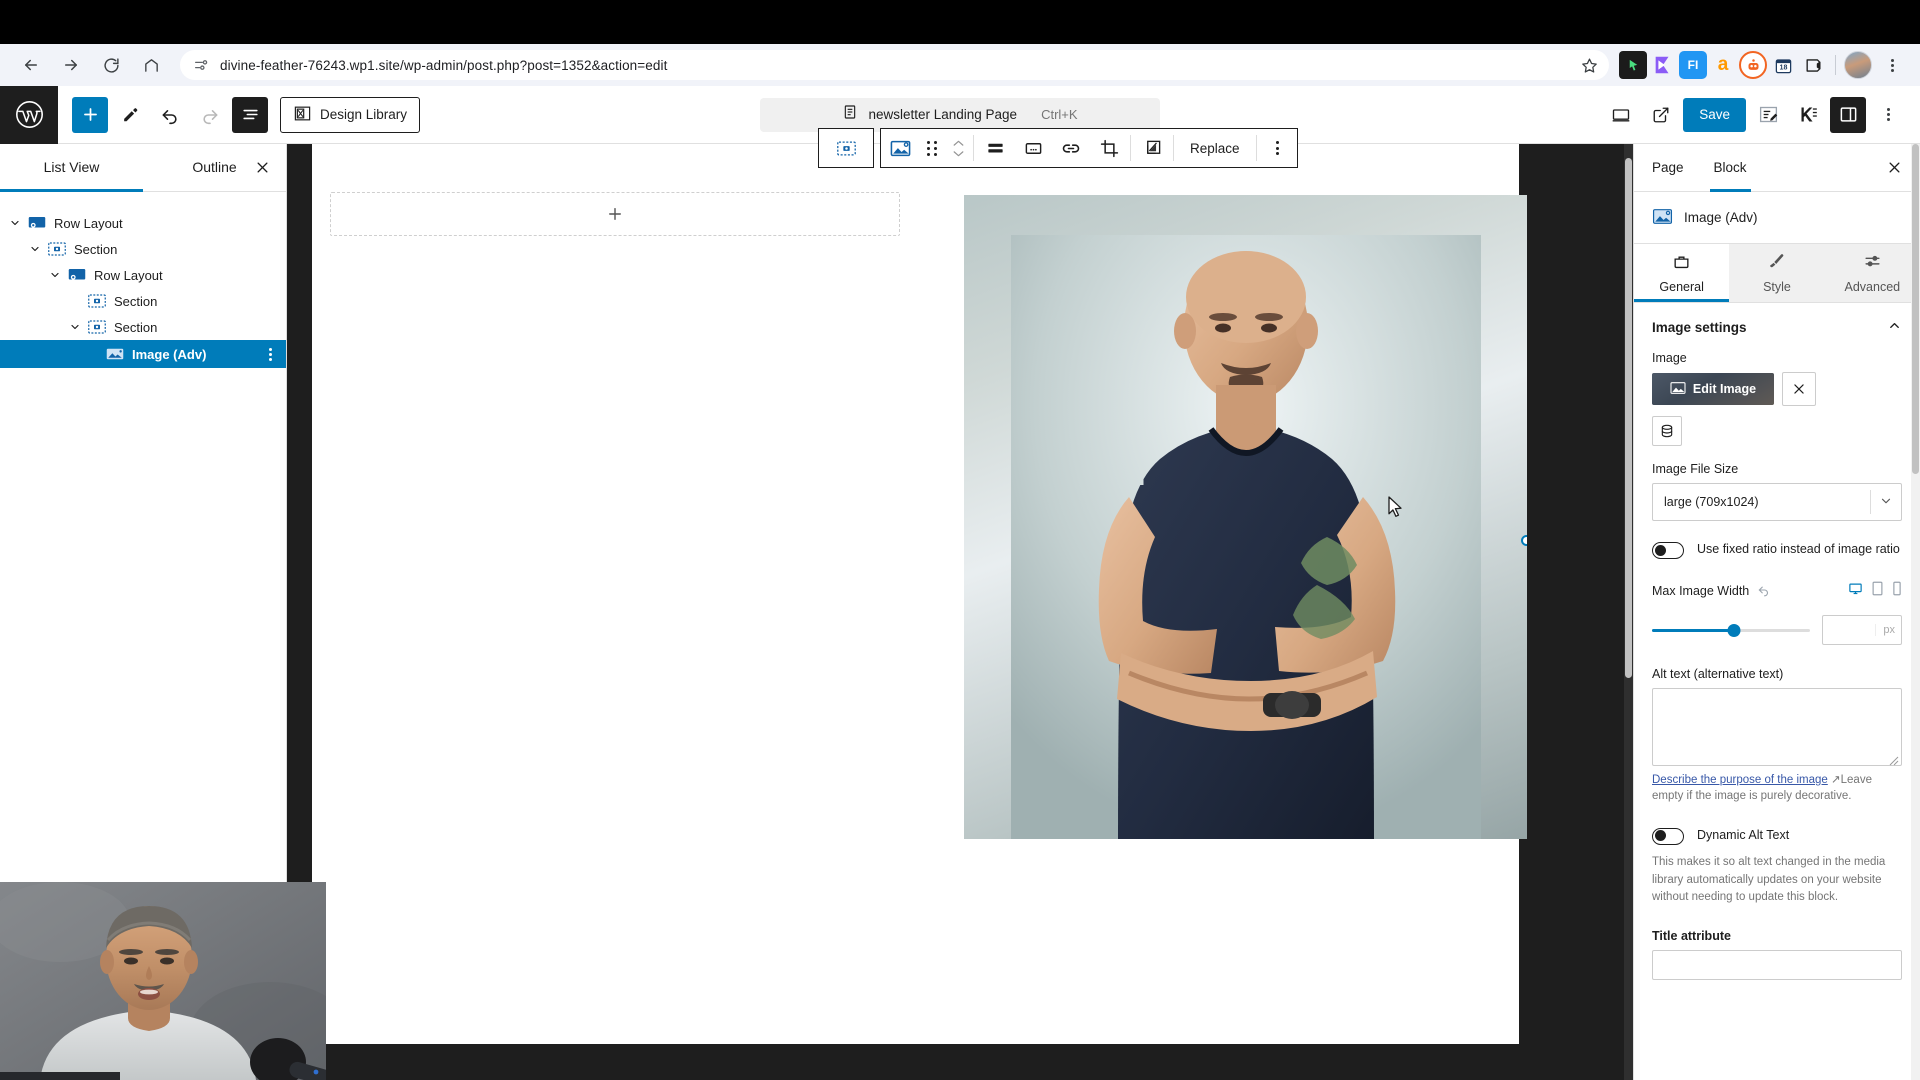 This screenshot has height=1080, width=1920. I want to click on image-content, so click(1245, 537).